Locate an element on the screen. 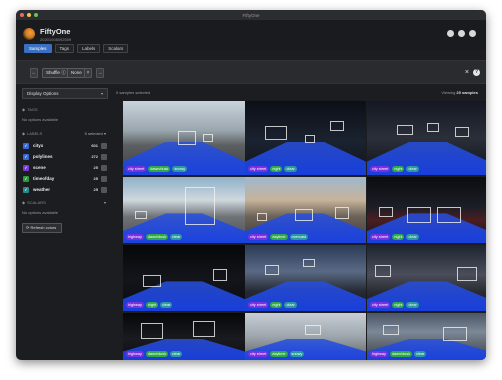  sample-tile: city street daytime snowy is located at coordinates (305, 336).